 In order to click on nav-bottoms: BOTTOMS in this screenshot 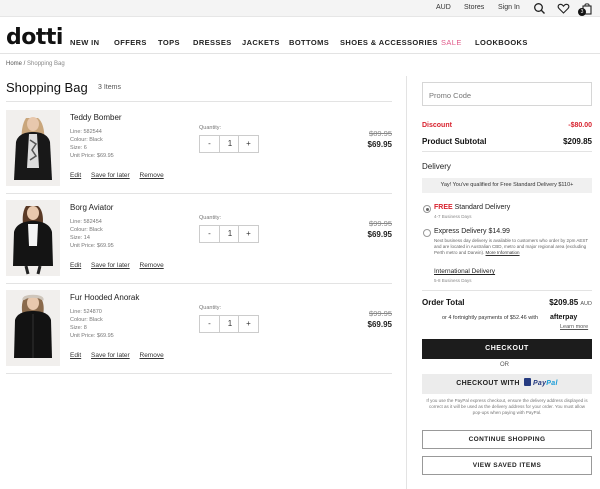, I will do `click(309, 42)`.